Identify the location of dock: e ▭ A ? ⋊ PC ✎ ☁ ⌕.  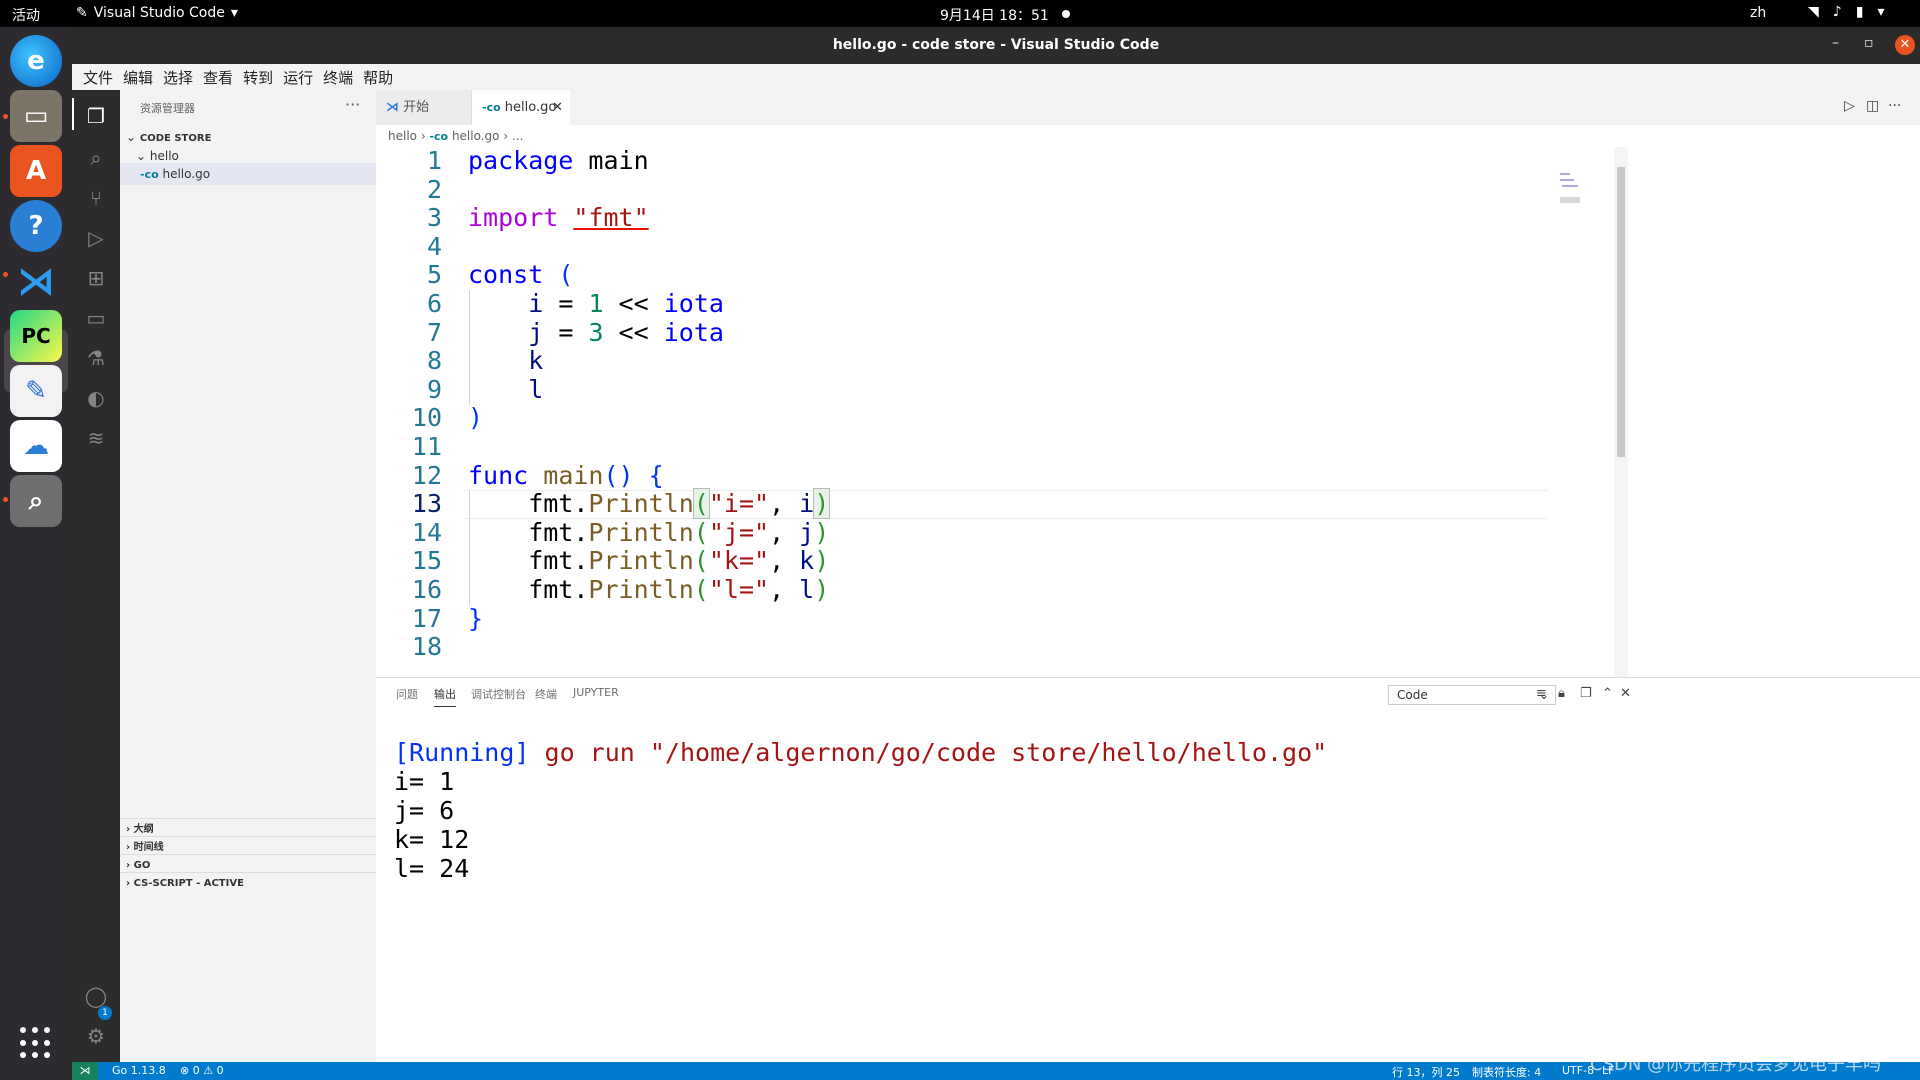
(36, 553).